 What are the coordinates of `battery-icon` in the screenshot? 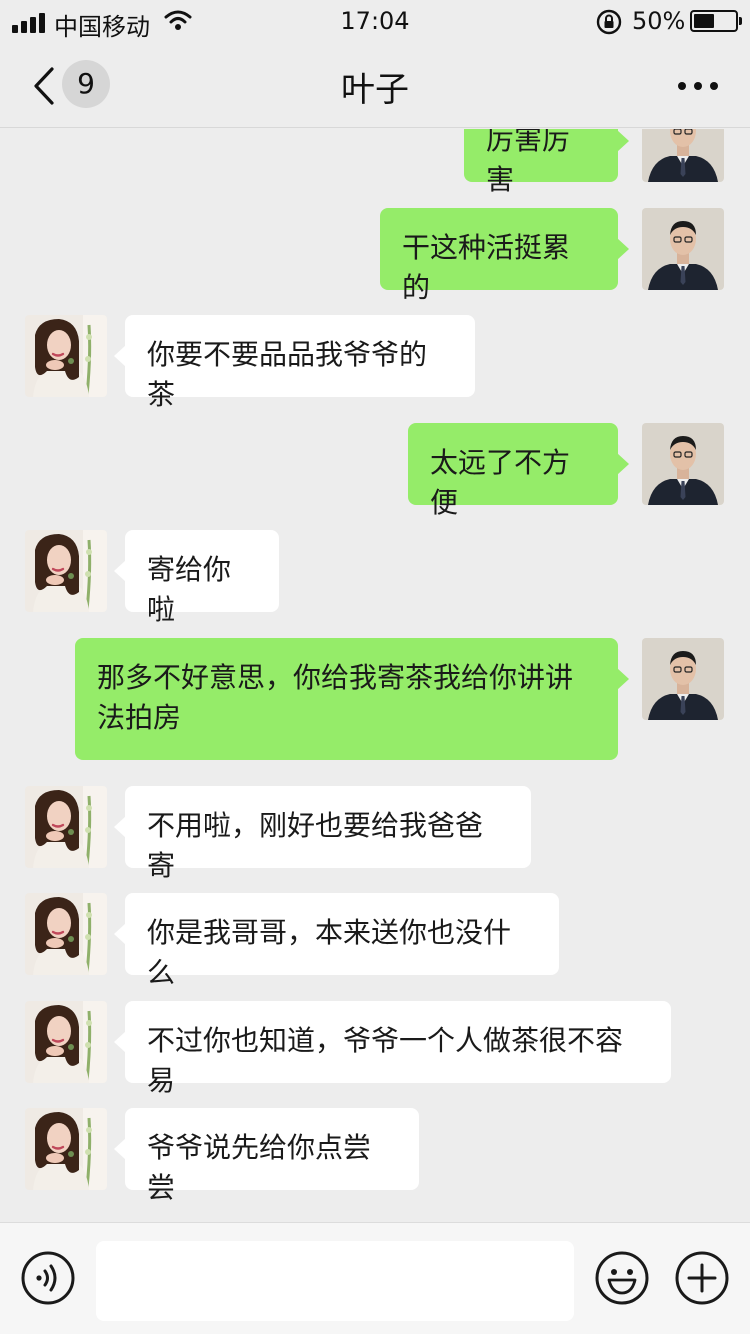 It's located at (716, 21).